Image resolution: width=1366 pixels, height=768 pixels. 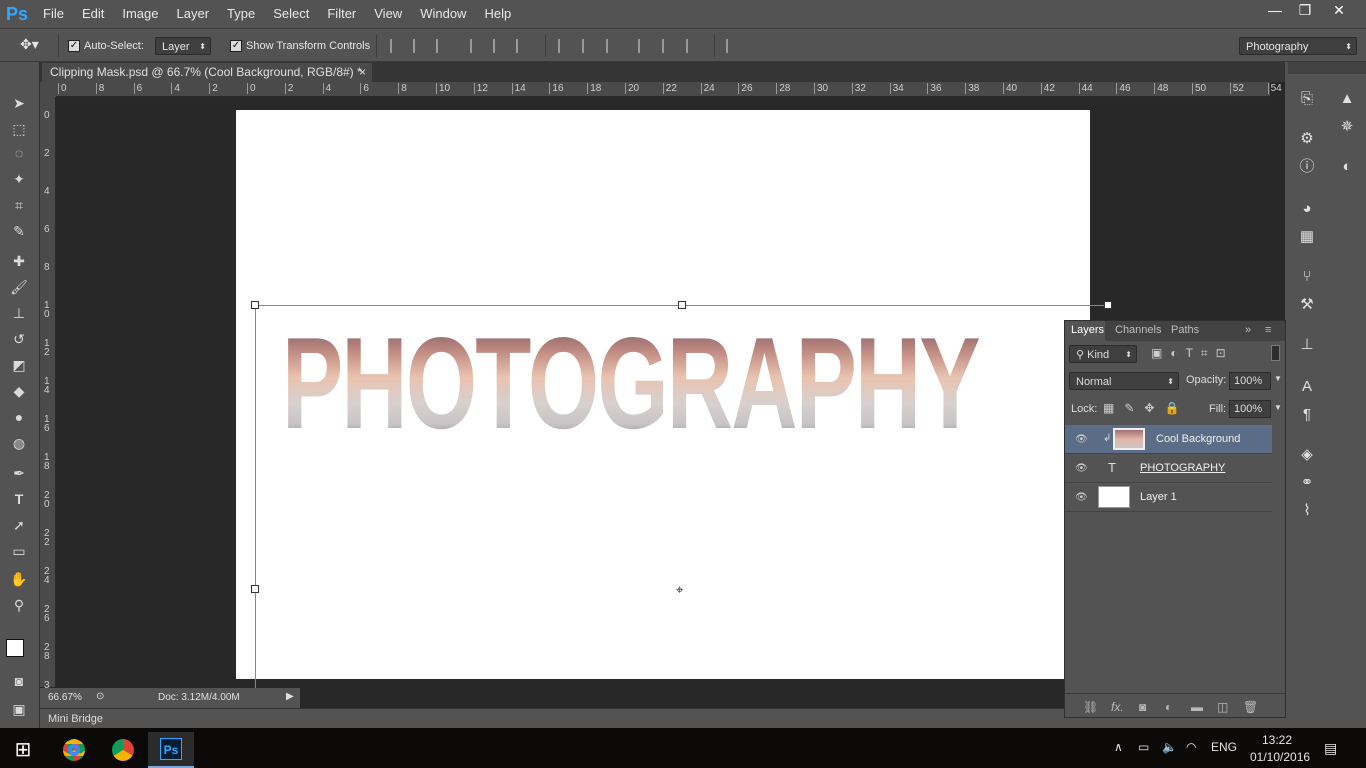 What do you see at coordinates (100, 696) in the screenshot?
I see `status-info-icon: ⊙` at bounding box center [100, 696].